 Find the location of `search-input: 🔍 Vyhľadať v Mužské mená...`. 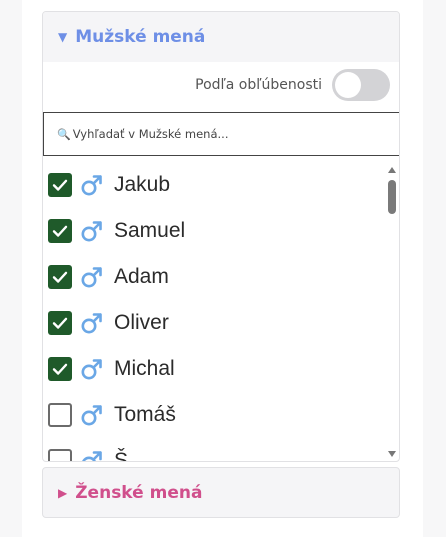

search-input: 🔍 Vyhľadať v Mužské mená... is located at coordinates (221, 134).